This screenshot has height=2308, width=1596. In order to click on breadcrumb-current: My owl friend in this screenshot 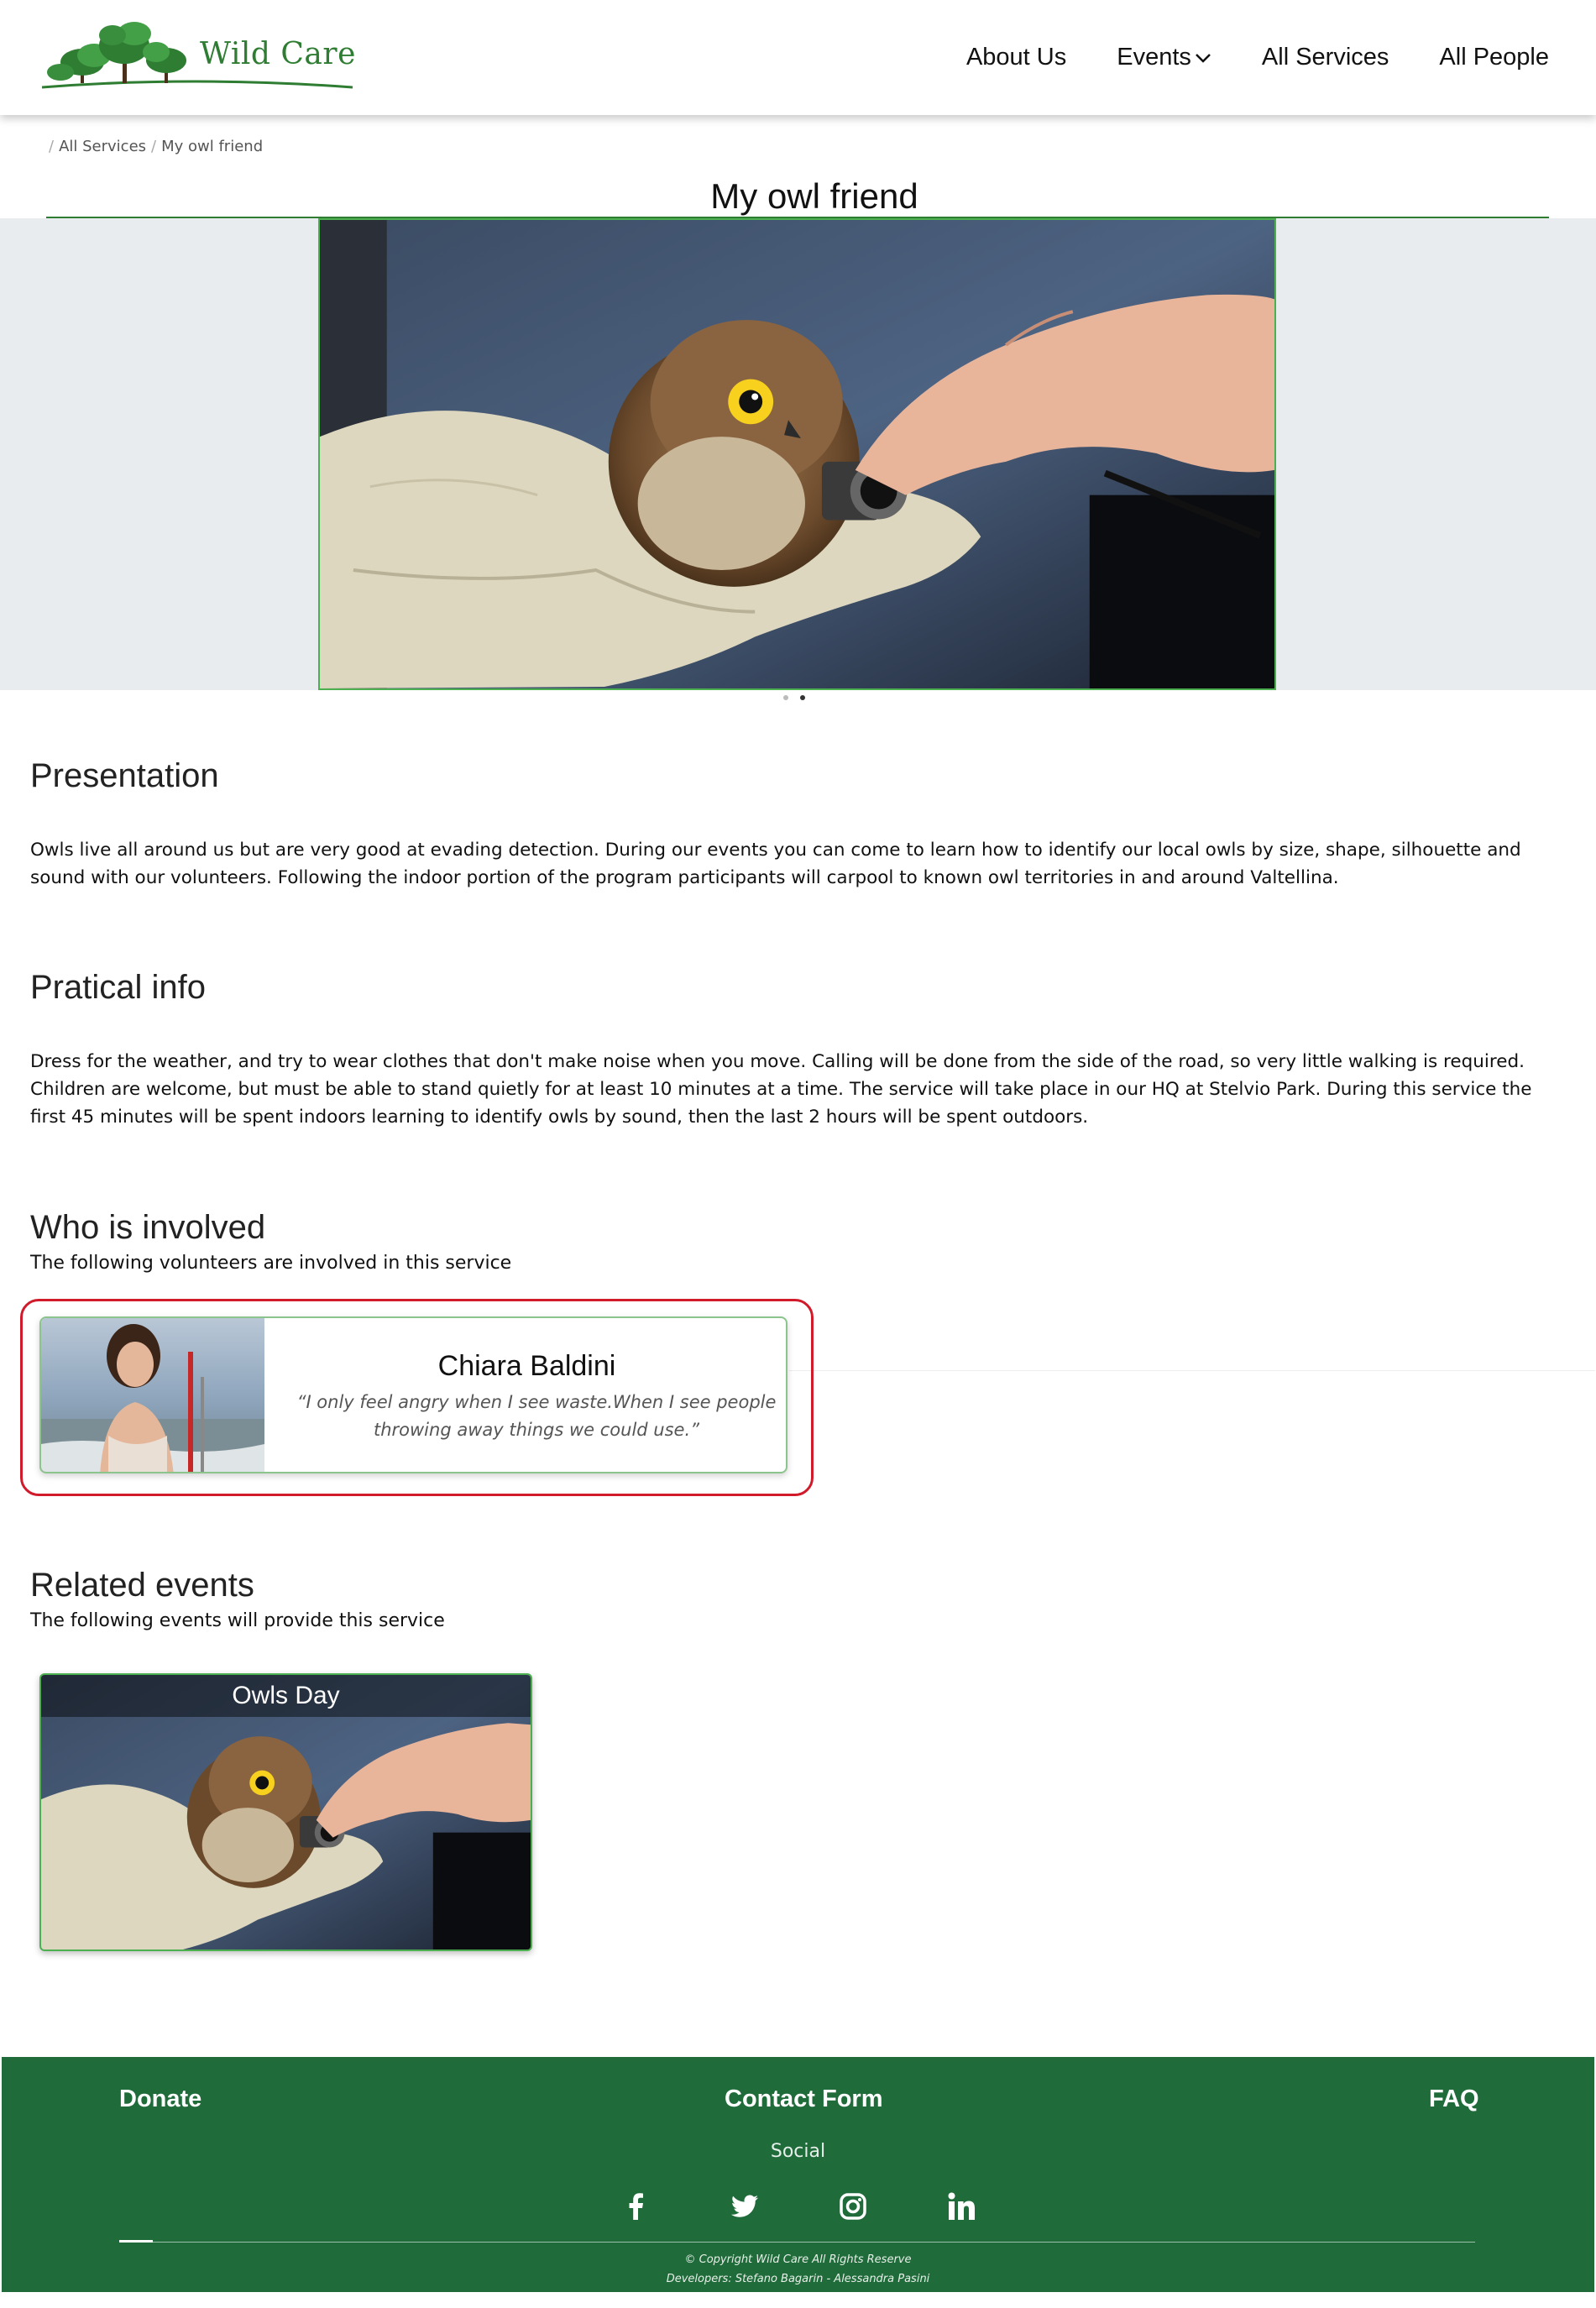, I will do `click(212, 146)`.